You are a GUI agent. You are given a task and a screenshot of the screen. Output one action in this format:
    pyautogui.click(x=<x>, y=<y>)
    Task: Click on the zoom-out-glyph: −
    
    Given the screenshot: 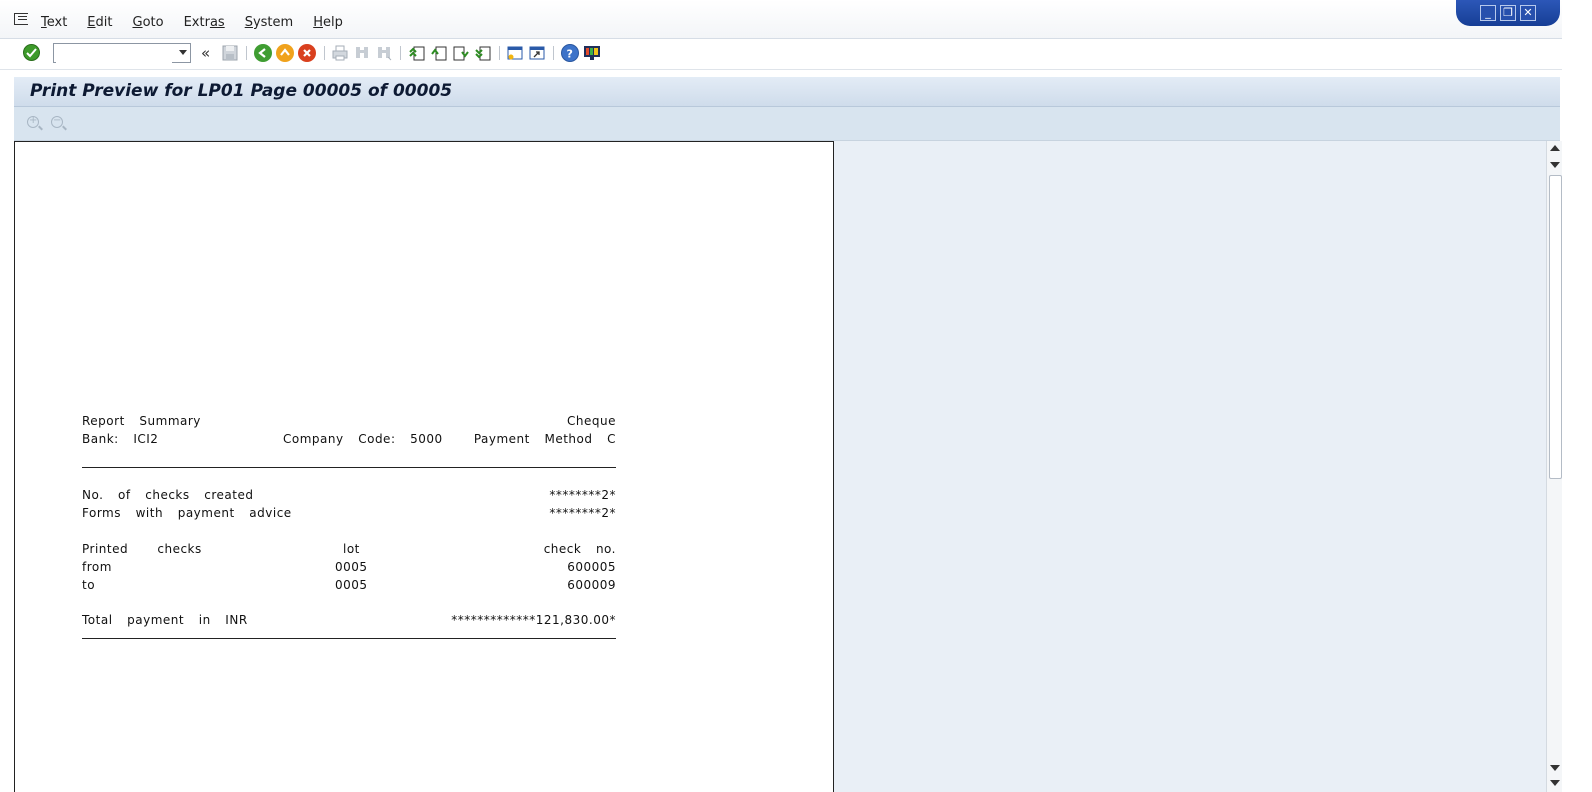 What is the action you would take?
    pyautogui.click(x=57, y=120)
    